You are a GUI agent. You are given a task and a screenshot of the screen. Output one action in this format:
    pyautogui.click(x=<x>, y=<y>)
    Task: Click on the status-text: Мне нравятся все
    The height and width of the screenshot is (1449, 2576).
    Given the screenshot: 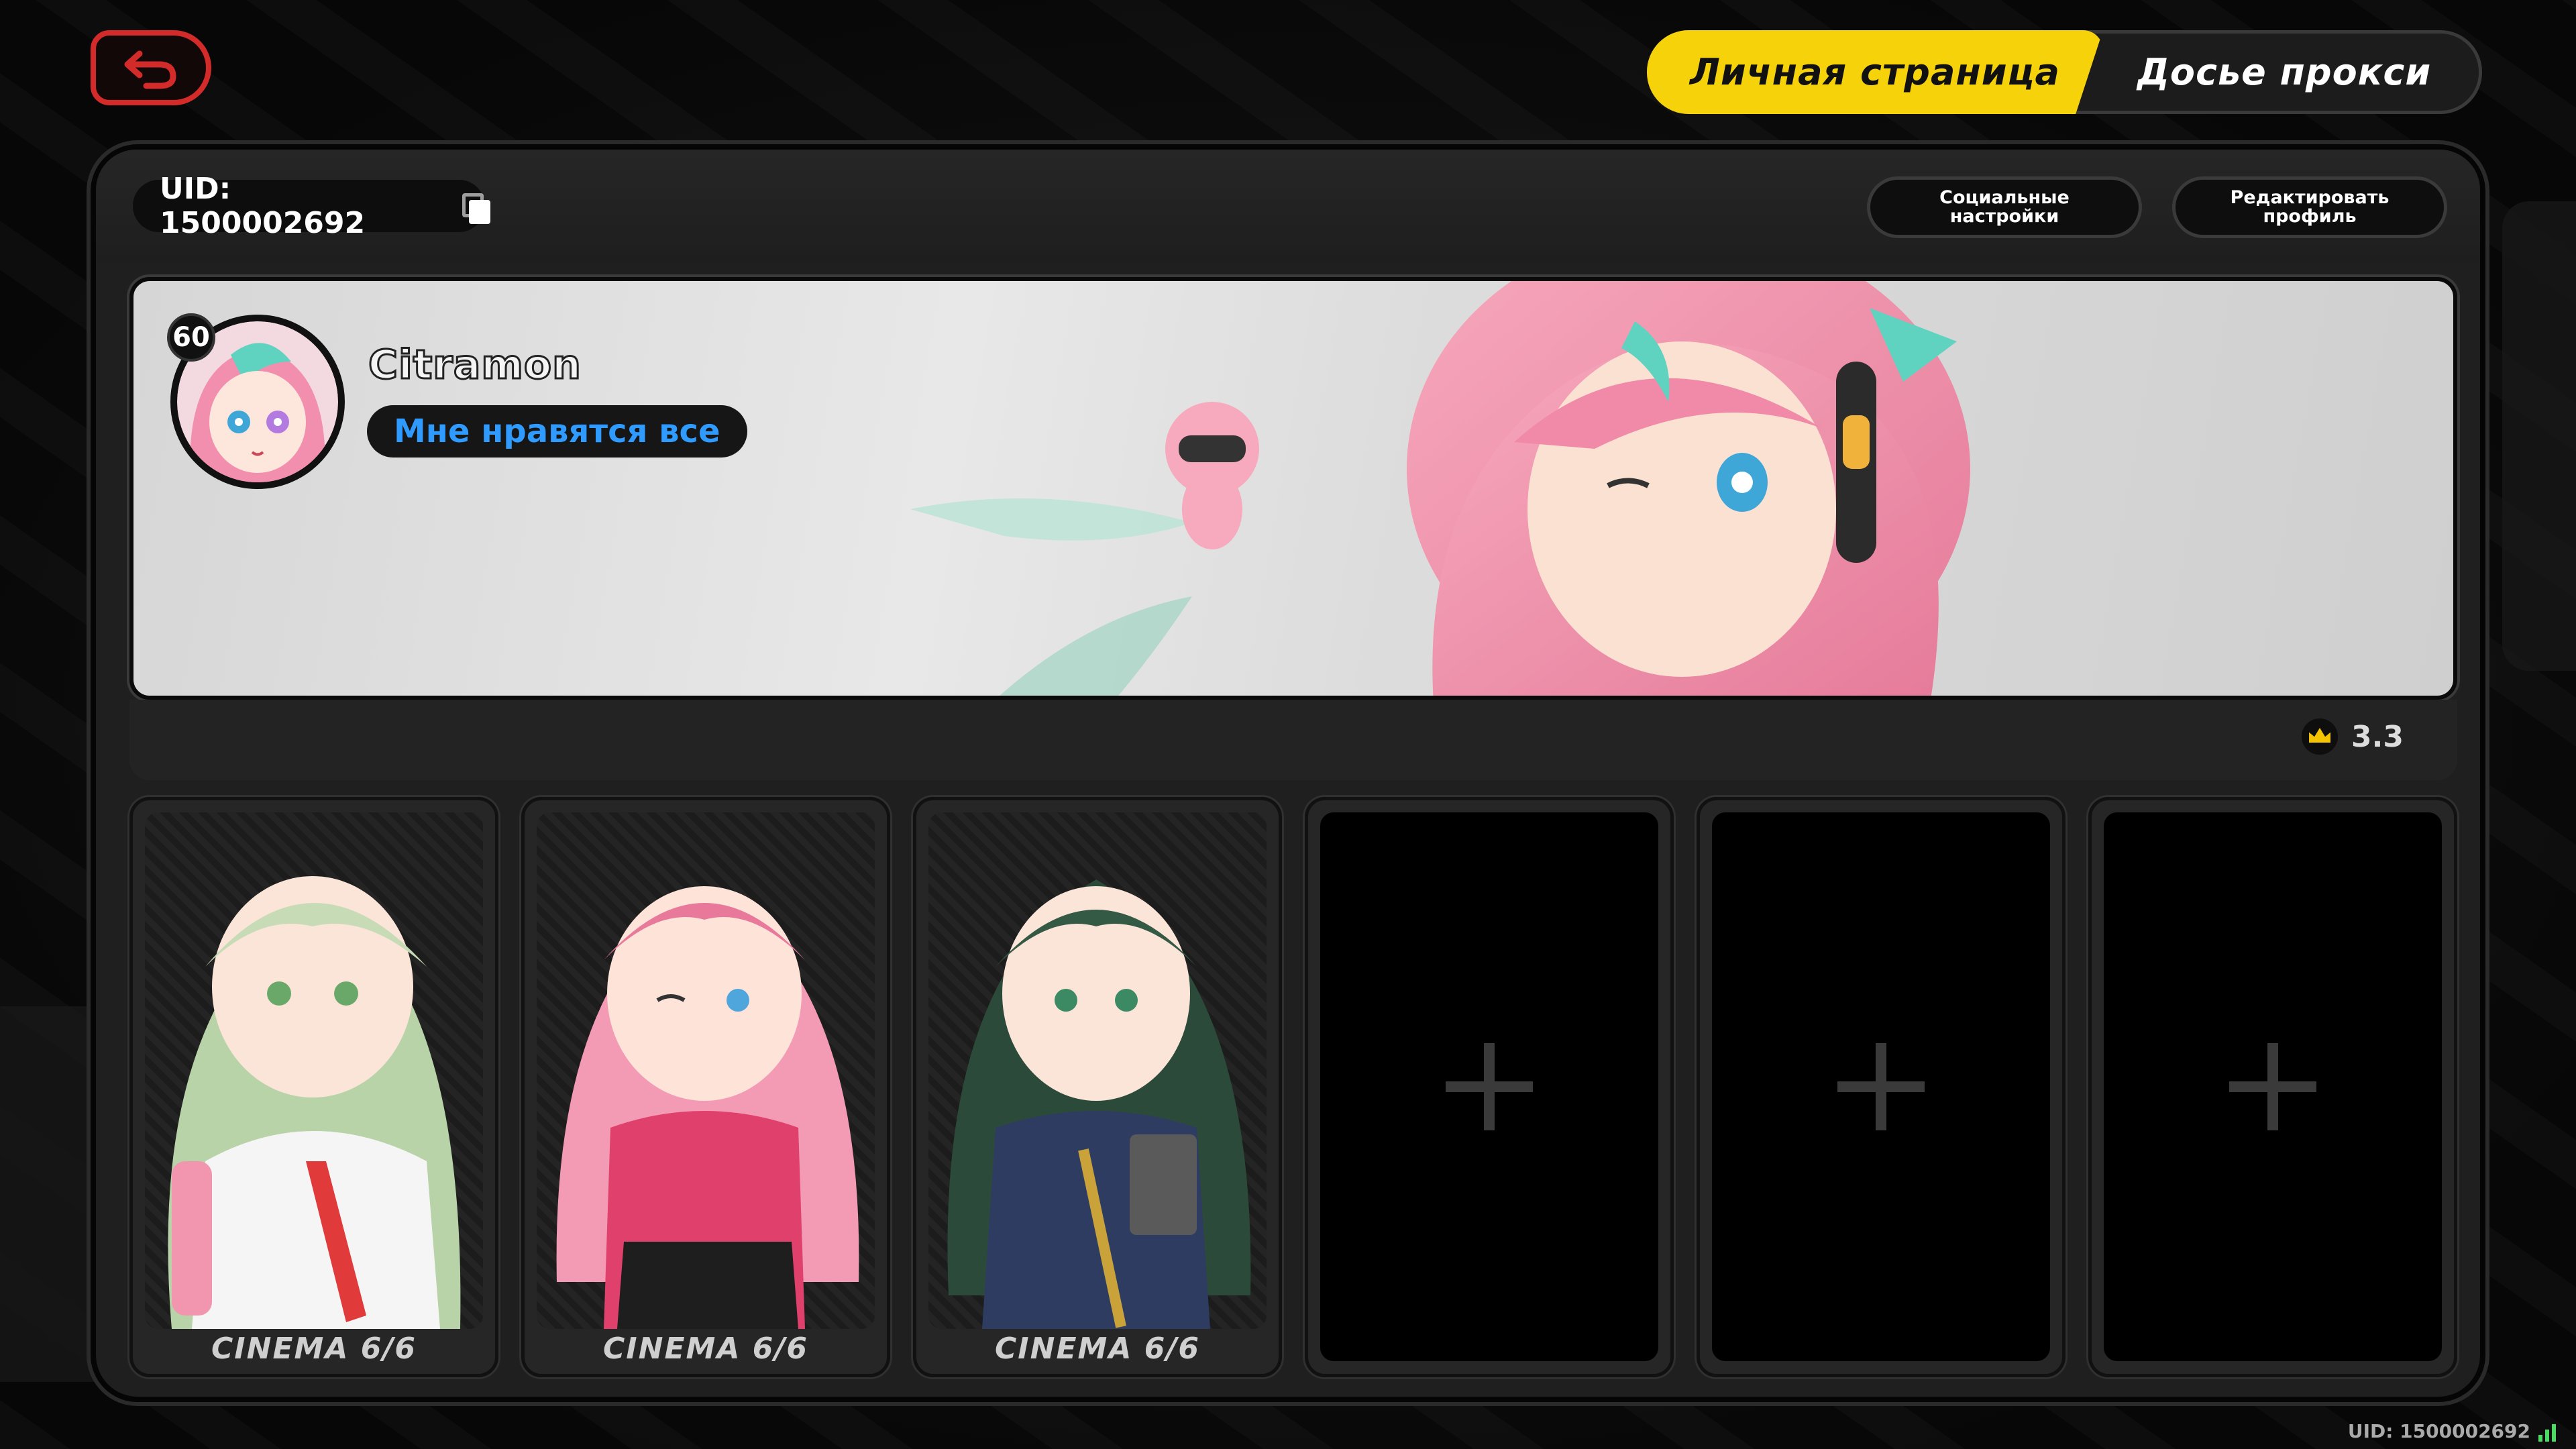 What is the action you would take?
    pyautogui.click(x=557, y=431)
    